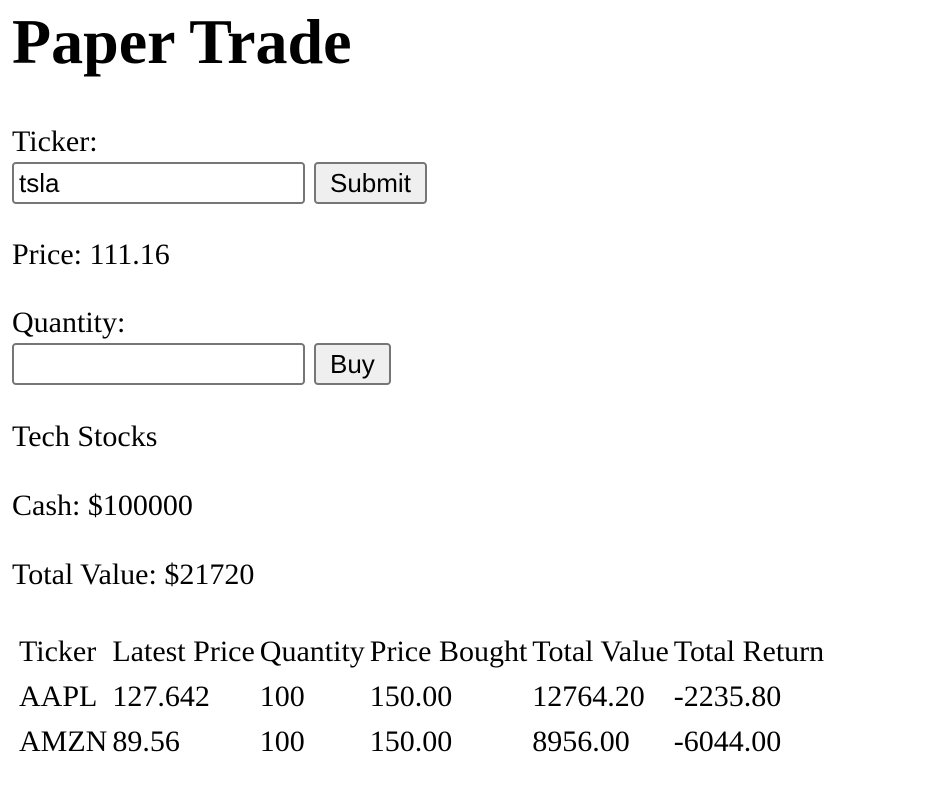 The width and height of the screenshot is (934, 794). I want to click on submit-button: Submit, so click(370, 183).